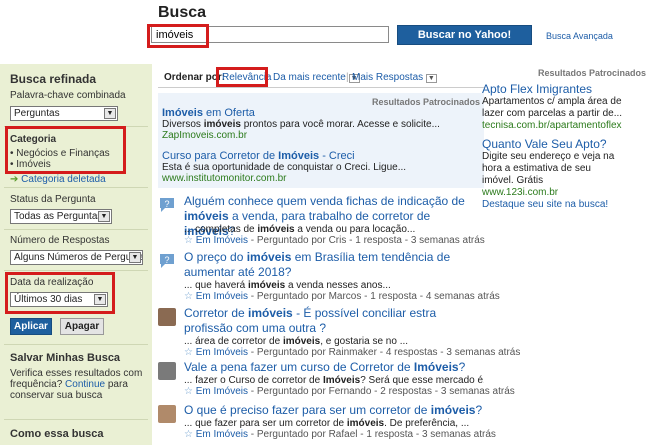  I want to click on highlight-relevance, so click(242, 77).